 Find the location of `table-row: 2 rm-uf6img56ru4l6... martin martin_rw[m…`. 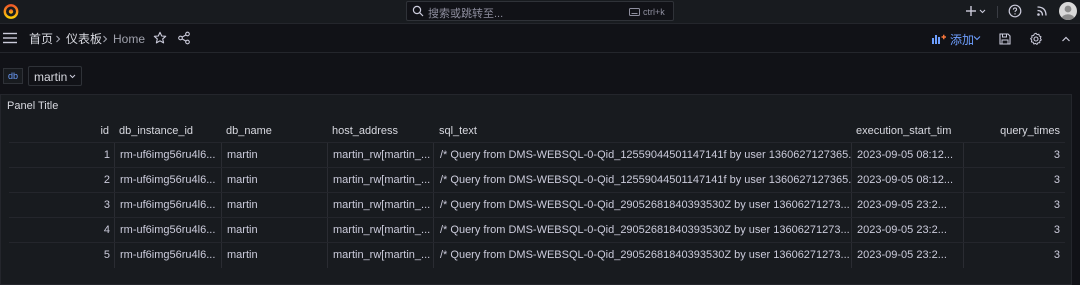

table-row: 2 rm-uf6img56ru4l6... martin martin_rw[m… is located at coordinates (537, 180).